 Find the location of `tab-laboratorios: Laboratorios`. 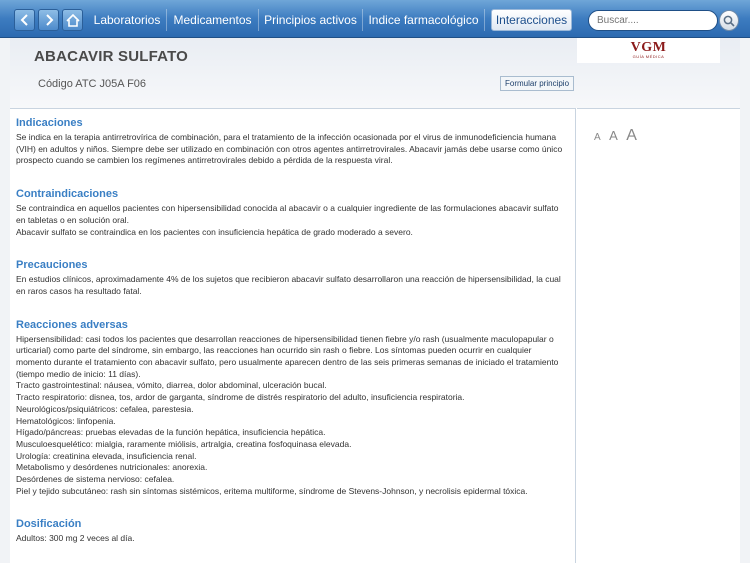

tab-laboratorios: Laboratorios is located at coordinates (127, 20).